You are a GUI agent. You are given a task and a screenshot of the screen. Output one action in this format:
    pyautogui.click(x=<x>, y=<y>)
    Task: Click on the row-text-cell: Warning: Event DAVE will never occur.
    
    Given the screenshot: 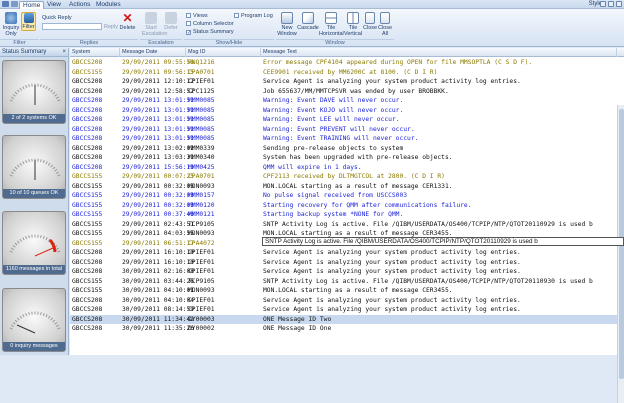 What is the action you would take?
    pyautogui.click(x=333, y=100)
    